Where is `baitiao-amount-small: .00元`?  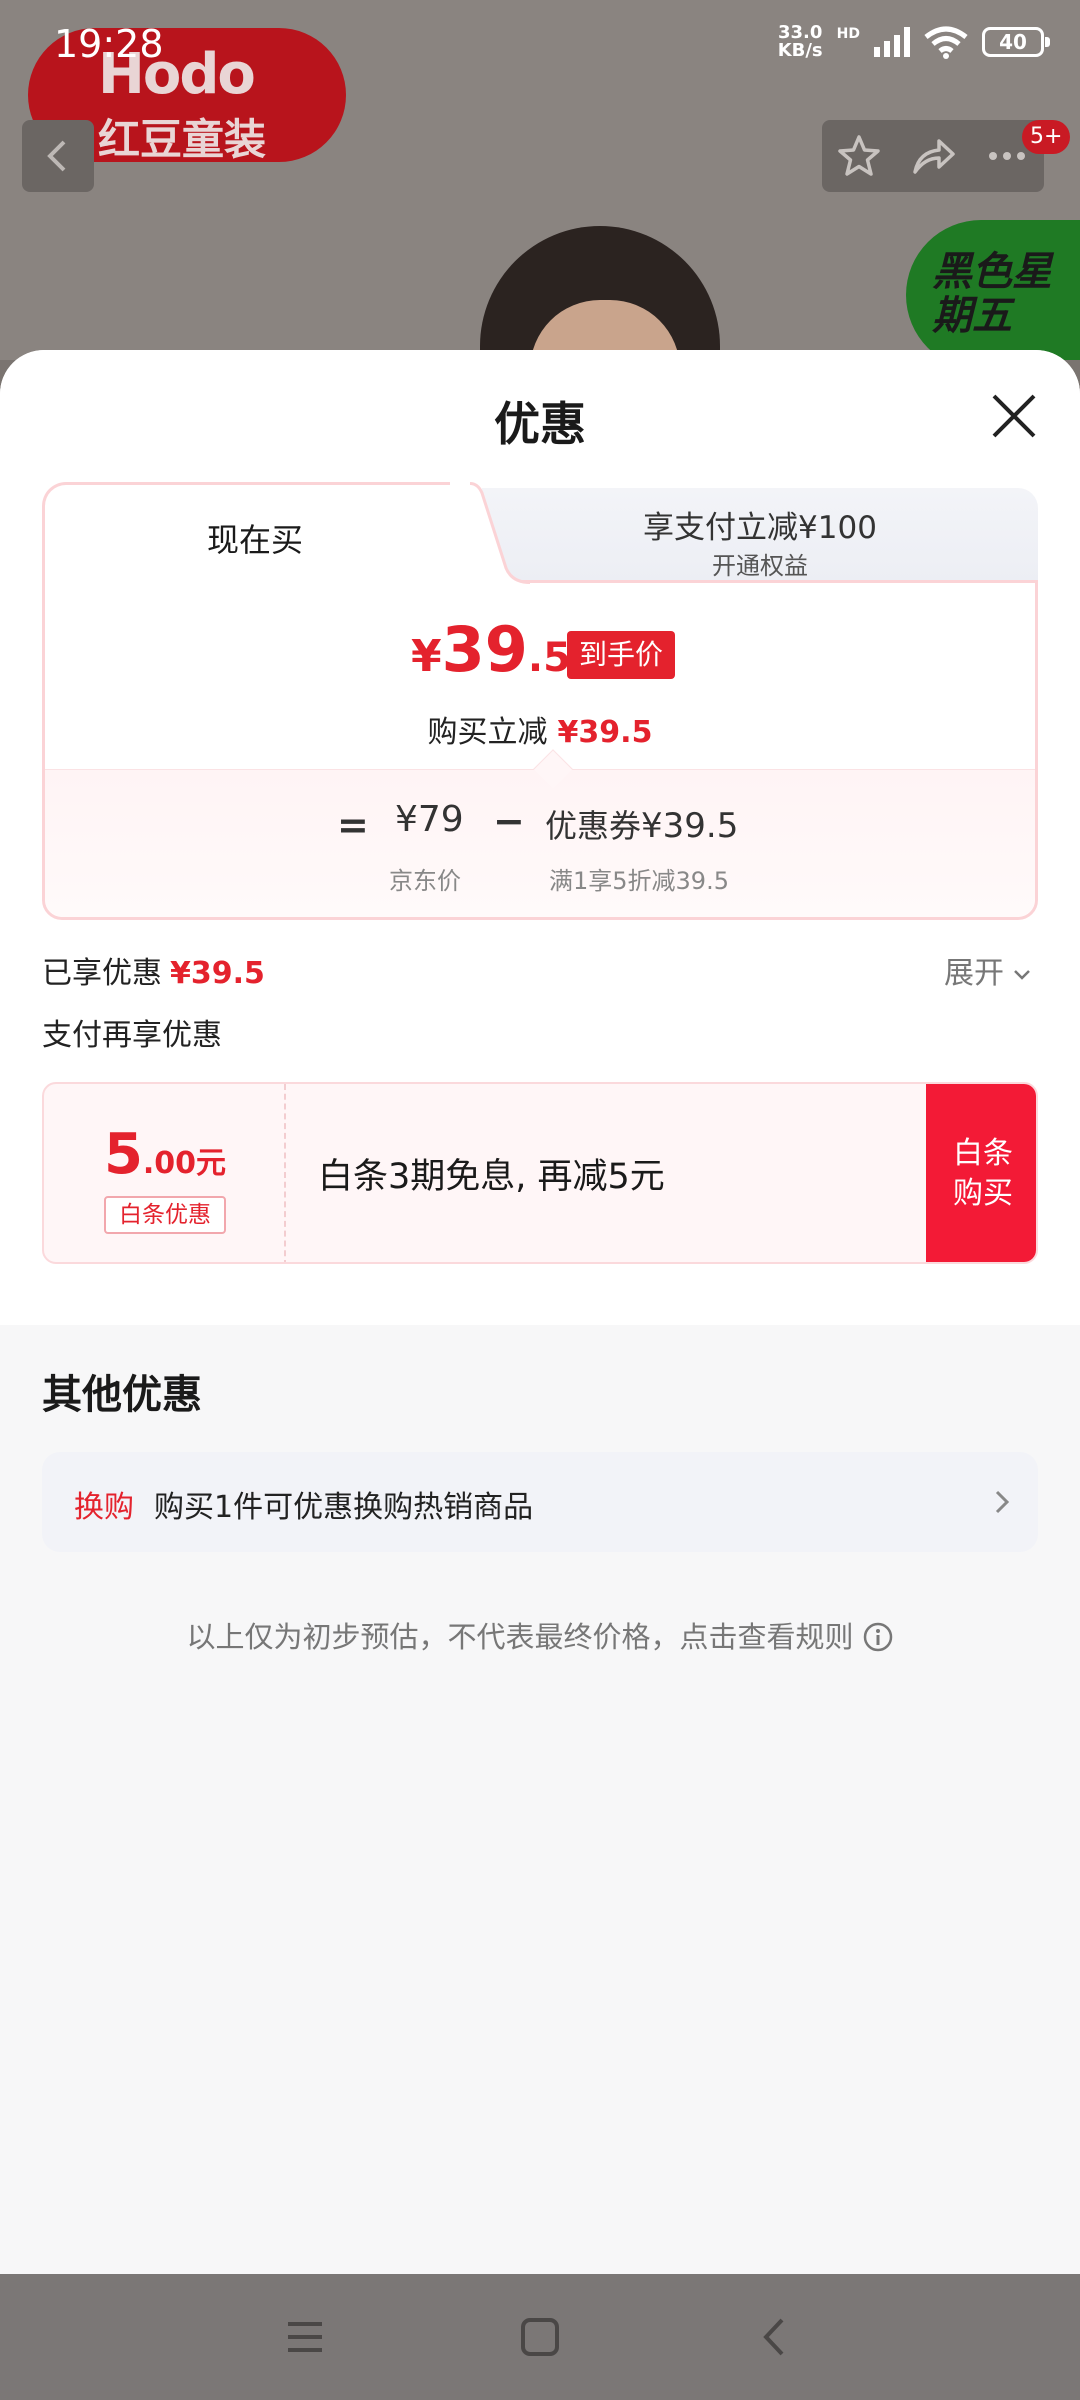 baitiao-amount-small: .00元 is located at coordinates (184, 1163).